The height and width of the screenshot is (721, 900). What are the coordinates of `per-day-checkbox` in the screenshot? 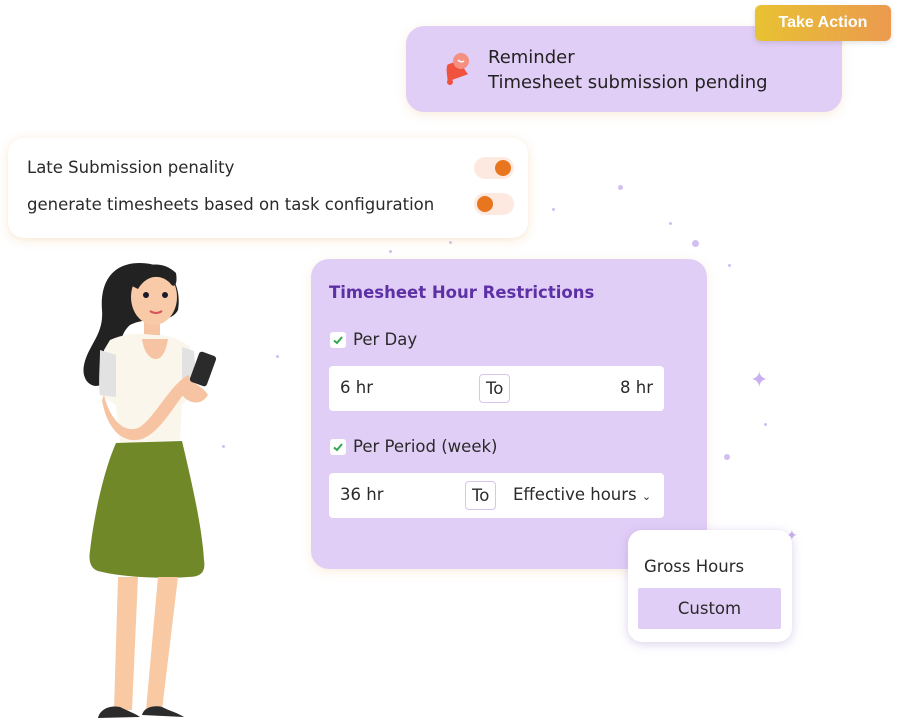 It's located at (338, 340).